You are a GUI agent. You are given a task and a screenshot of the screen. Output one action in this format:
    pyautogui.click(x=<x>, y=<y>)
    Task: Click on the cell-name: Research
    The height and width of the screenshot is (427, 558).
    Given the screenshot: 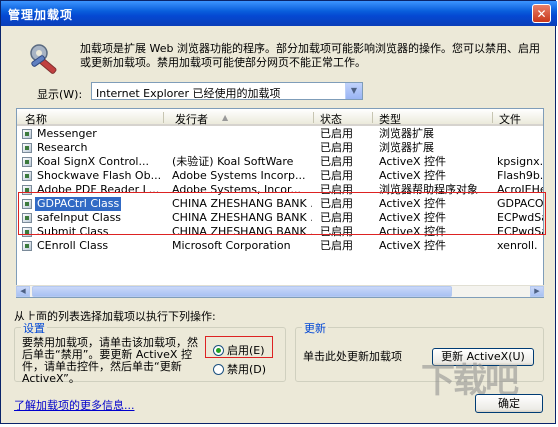 What is the action you would take?
    pyautogui.click(x=62, y=147)
    